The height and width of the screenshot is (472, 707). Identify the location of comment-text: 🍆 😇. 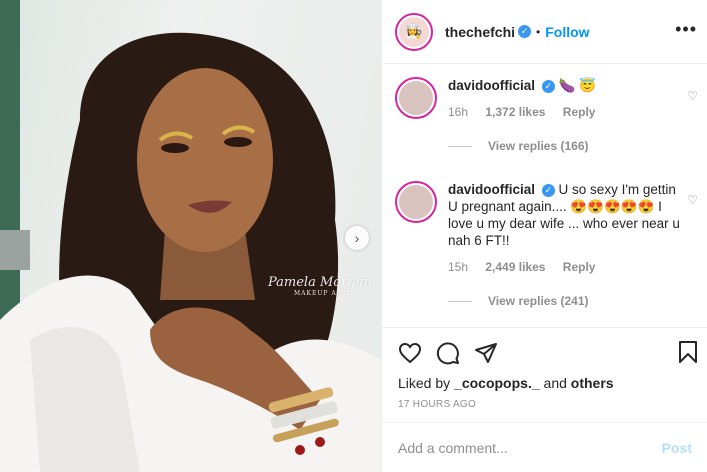
(577, 85).